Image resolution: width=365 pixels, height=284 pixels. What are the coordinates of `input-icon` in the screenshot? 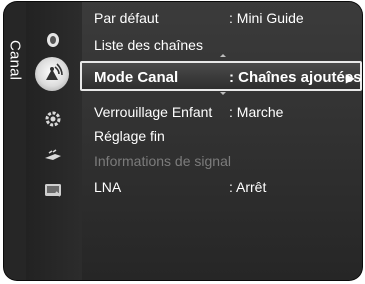 It's located at (53, 156).